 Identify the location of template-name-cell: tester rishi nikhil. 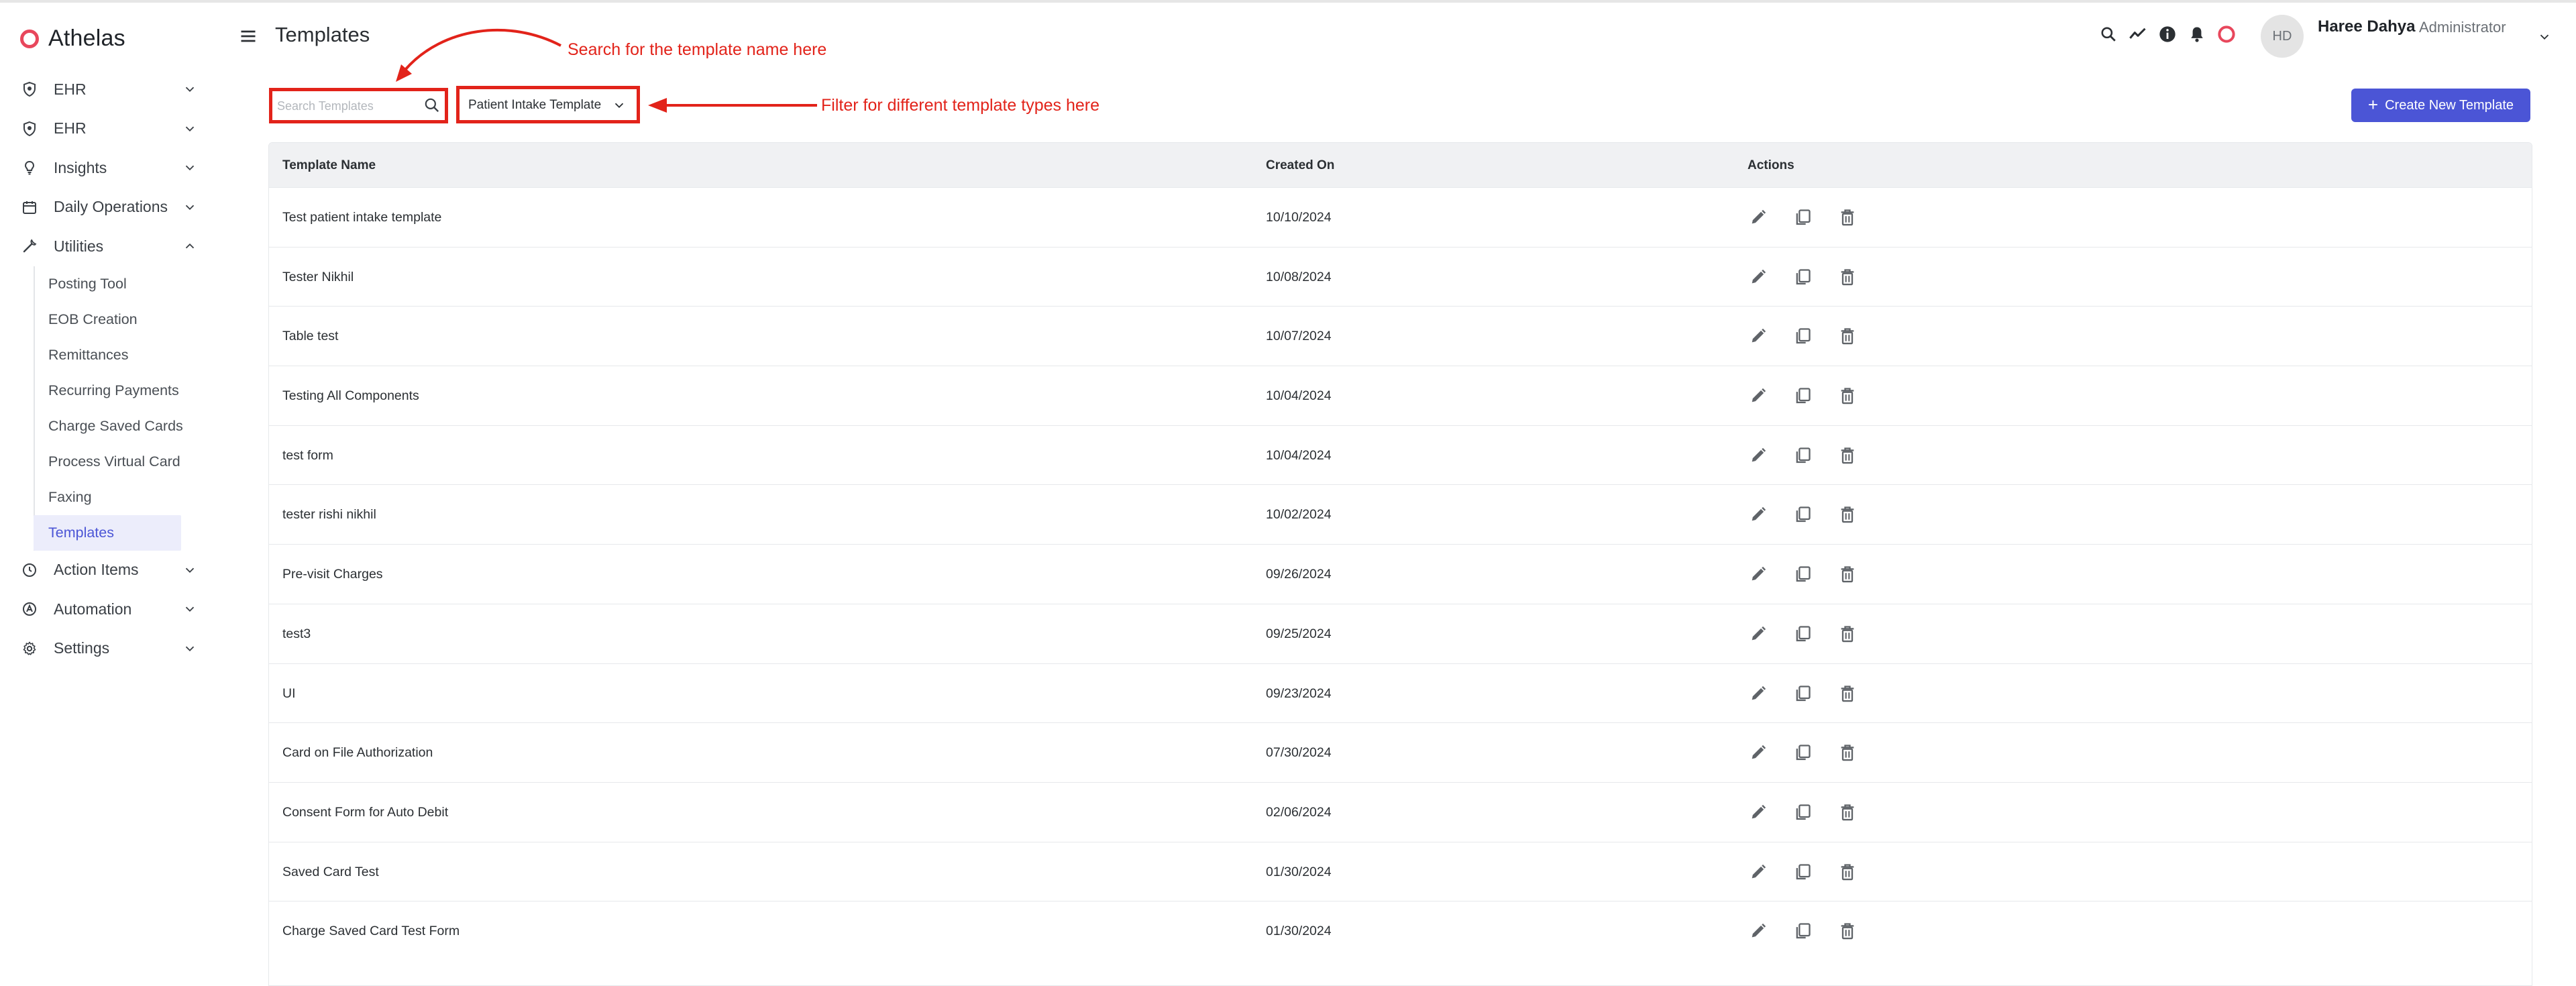
(329, 515).